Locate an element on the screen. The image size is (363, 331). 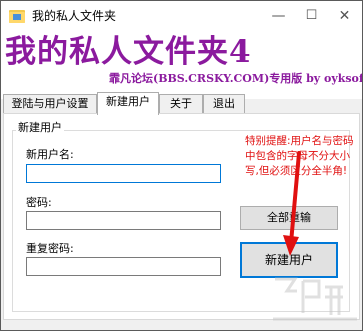
banner-subtitle: 霏凡论坛(BBS.CRSKY.COM)专用版 by oyksoft is located at coordinates (236, 78).